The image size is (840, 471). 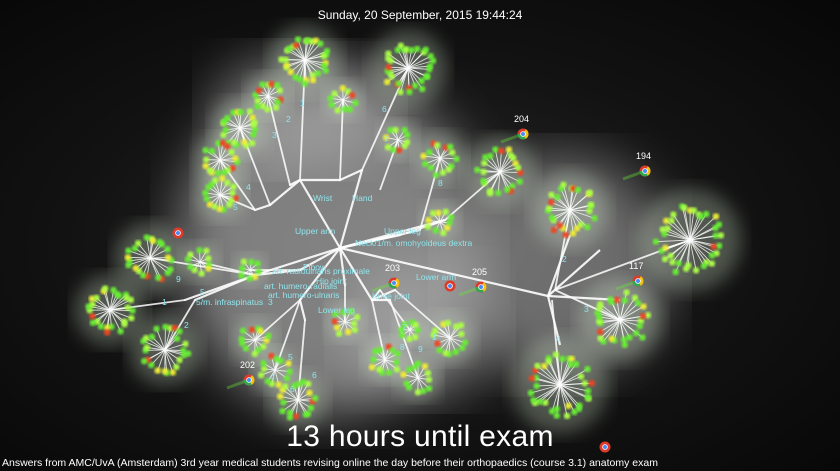 I want to click on branch-label: Lower arm, so click(x=436, y=277).